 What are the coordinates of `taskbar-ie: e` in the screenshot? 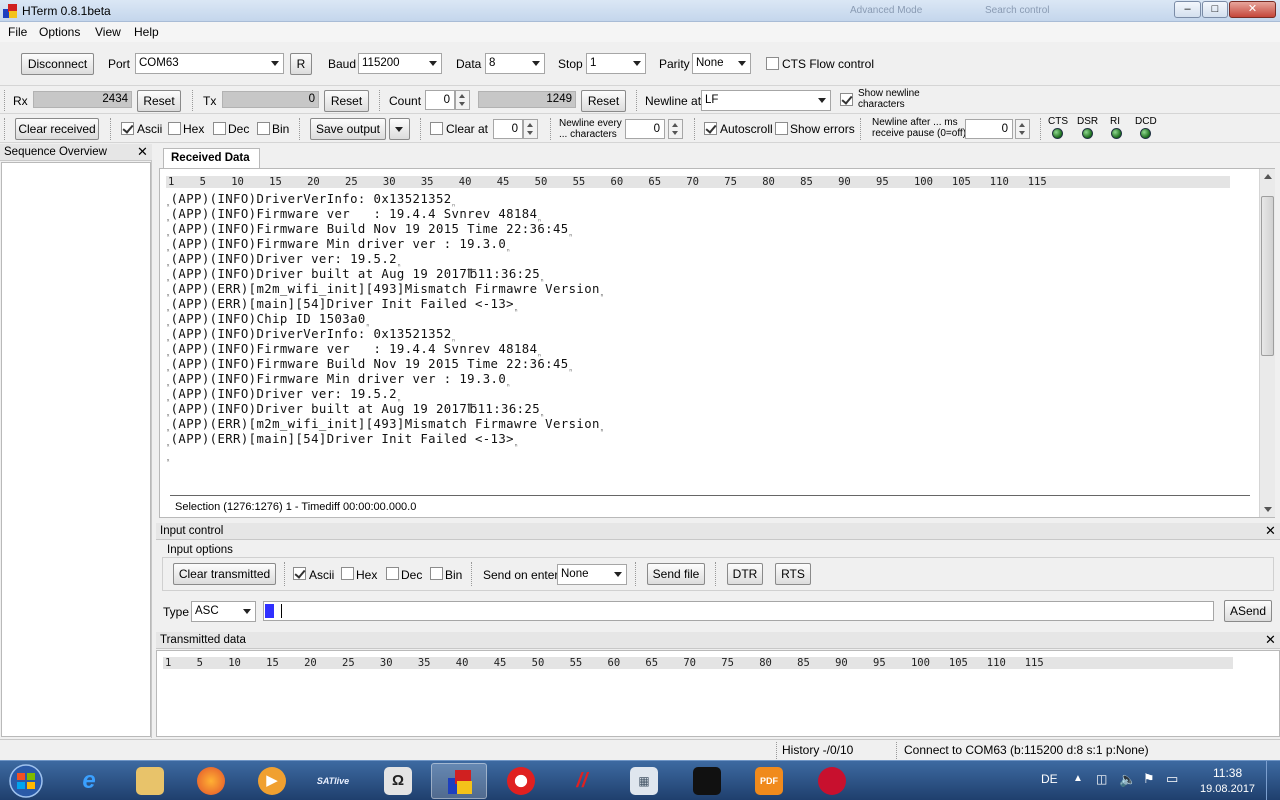 It's located at (89, 781).